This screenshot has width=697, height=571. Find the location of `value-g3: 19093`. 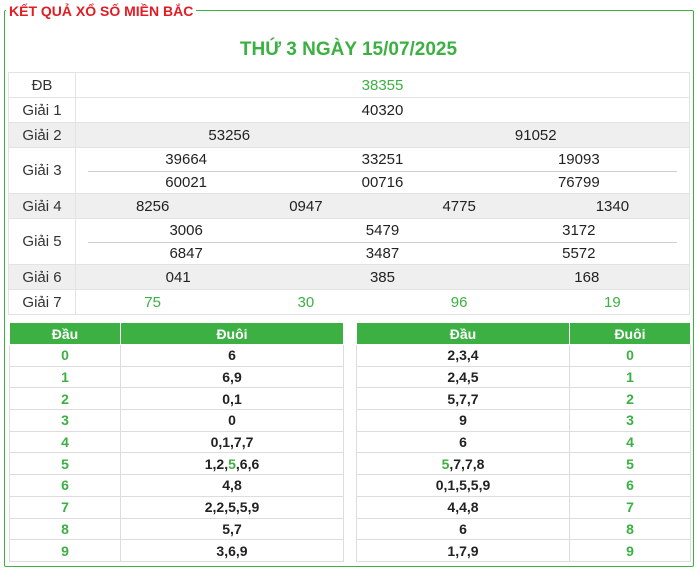

value-g3: 19093 is located at coordinates (578, 159).